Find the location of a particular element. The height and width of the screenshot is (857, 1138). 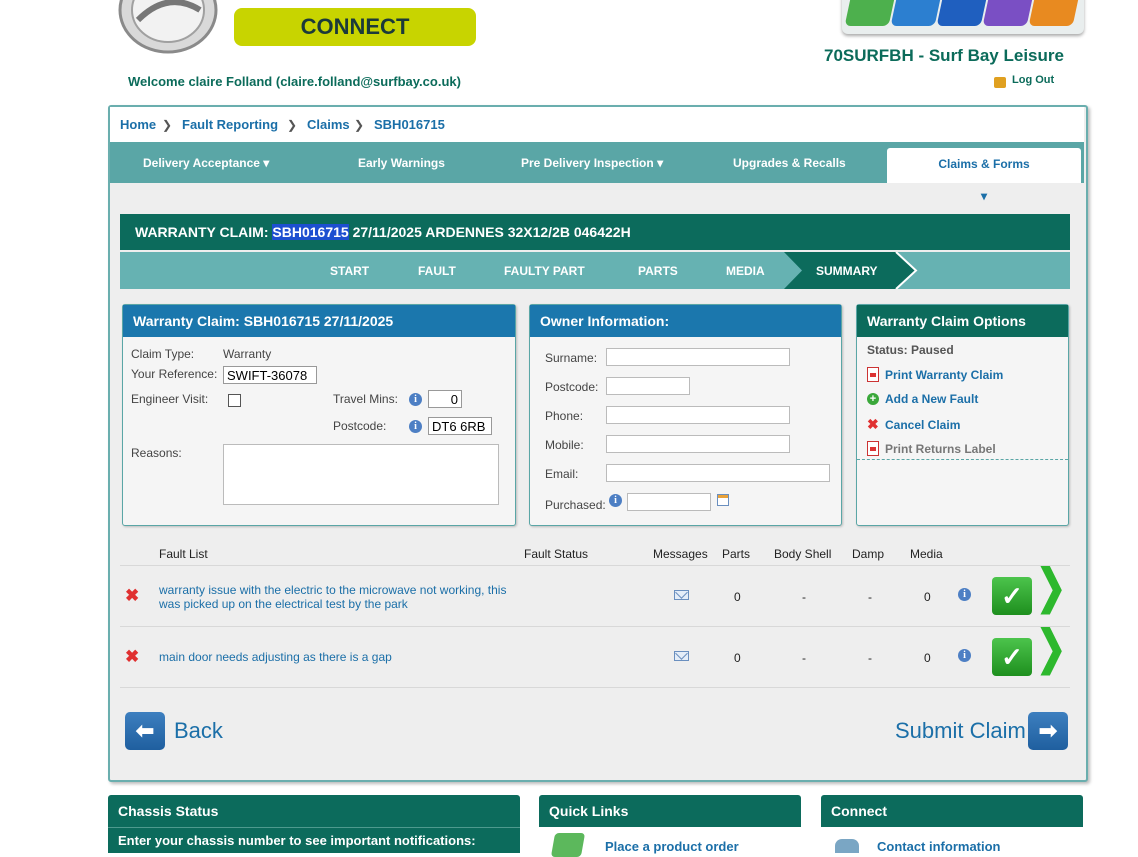

submit-claim-button: Submit Claim is located at coordinates (960, 731).